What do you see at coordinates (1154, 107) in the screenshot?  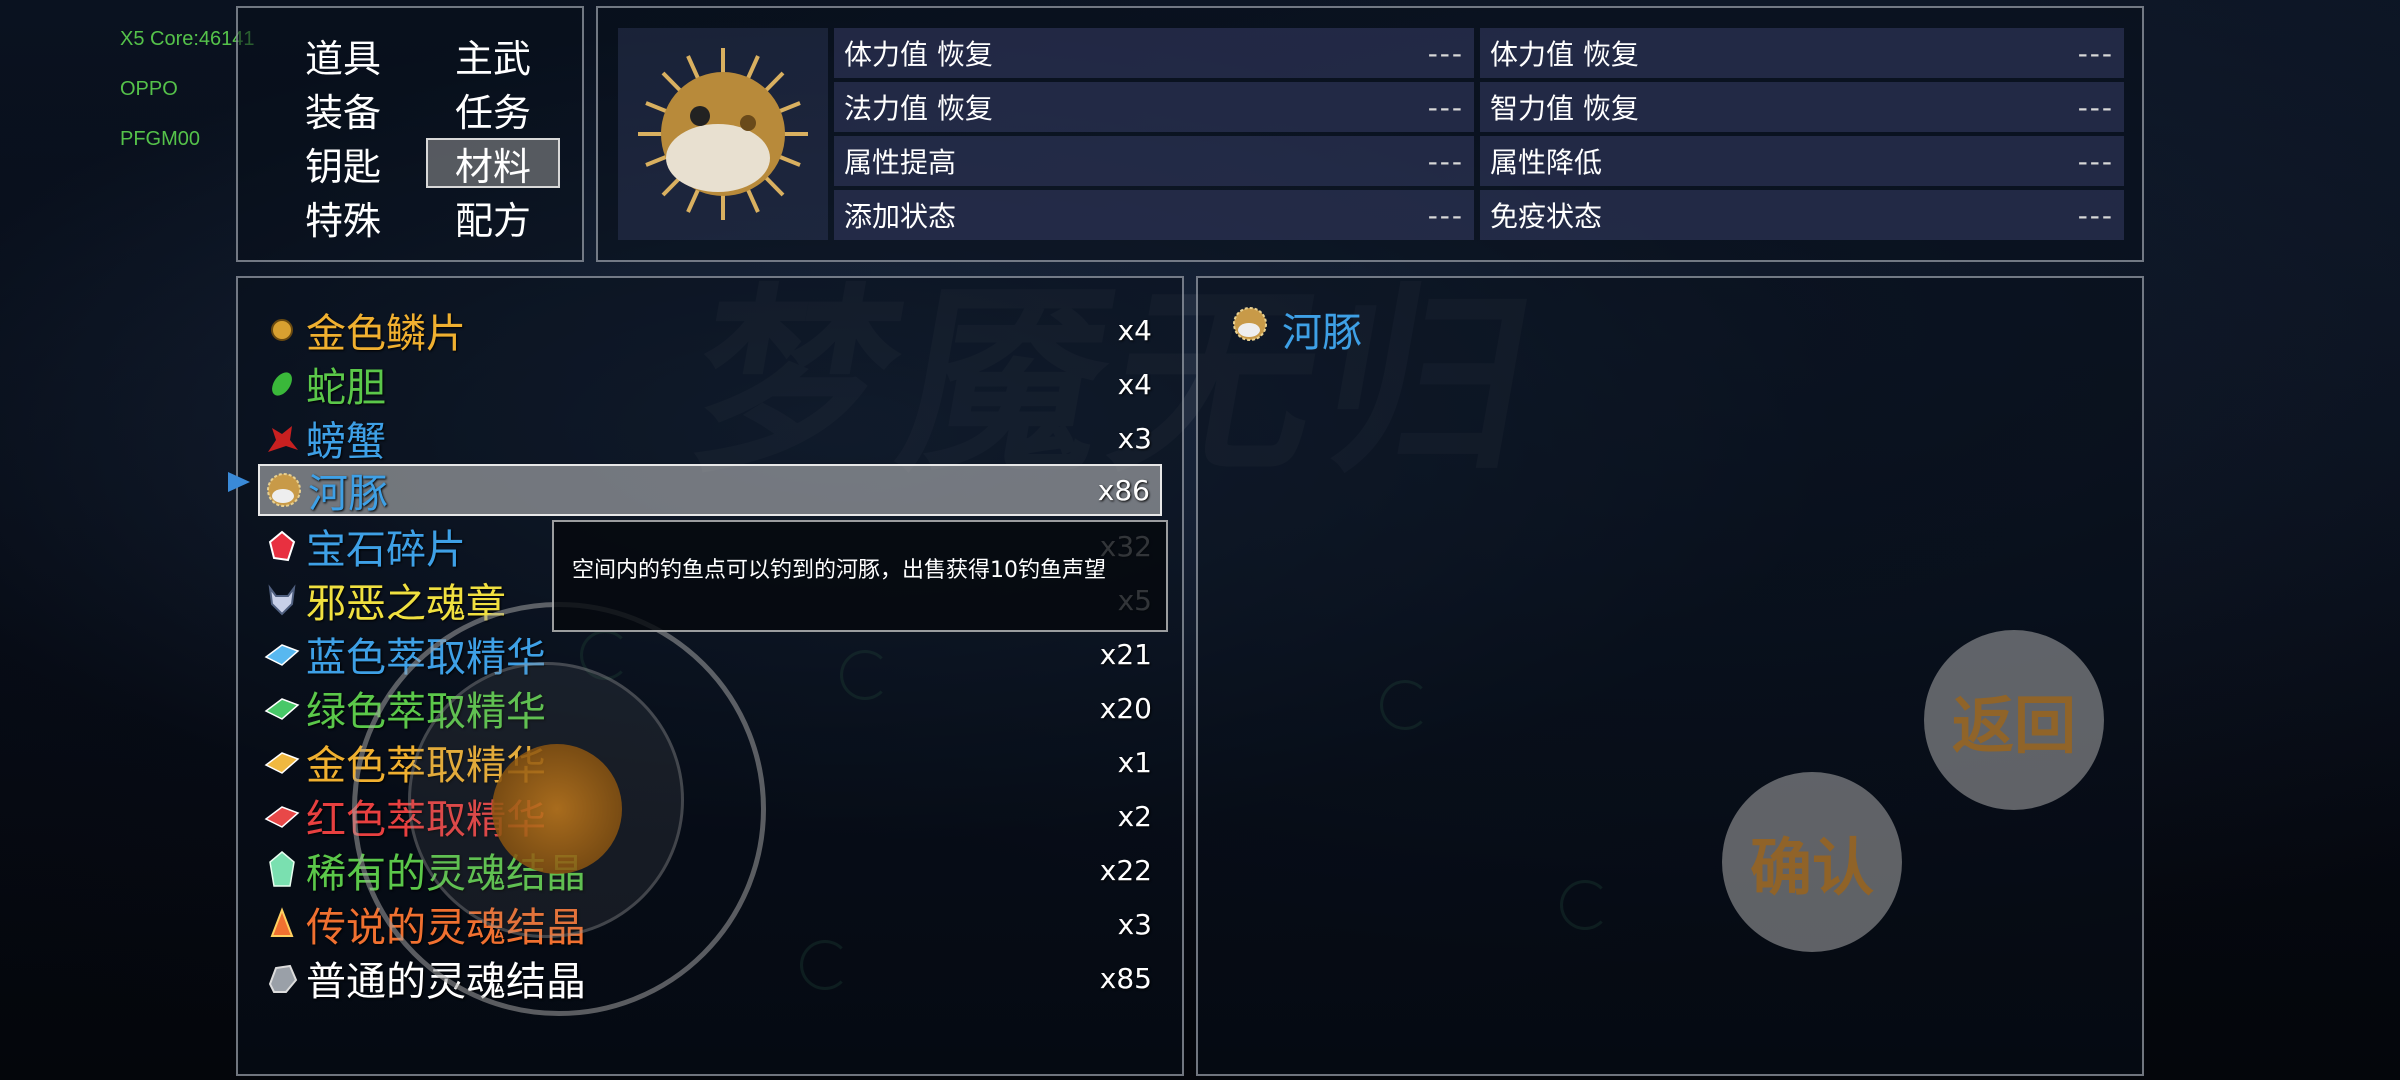 I see `effect-mp-recover: 法力值 恢复 ---` at bounding box center [1154, 107].